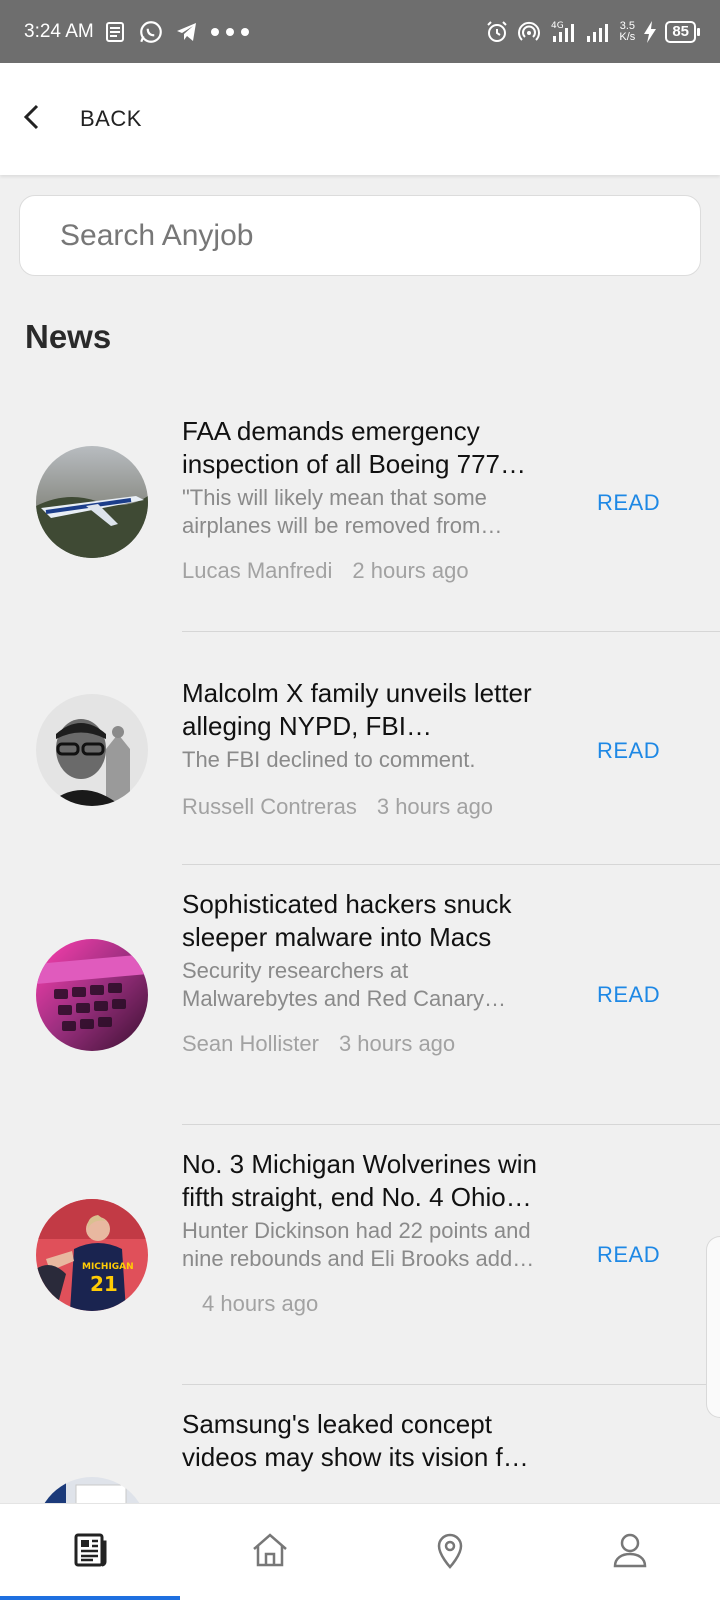  I want to click on news-author: Russell Contreras, so click(269, 806).